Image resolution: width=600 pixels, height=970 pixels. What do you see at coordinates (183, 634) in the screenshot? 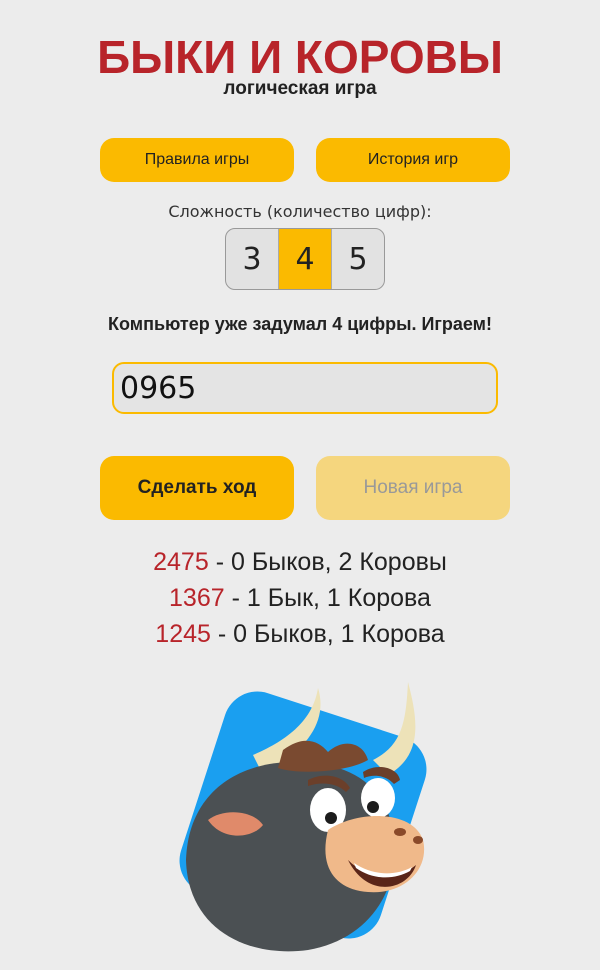
I see `history-guess-number: 1245` at bounding box center [183, 634].